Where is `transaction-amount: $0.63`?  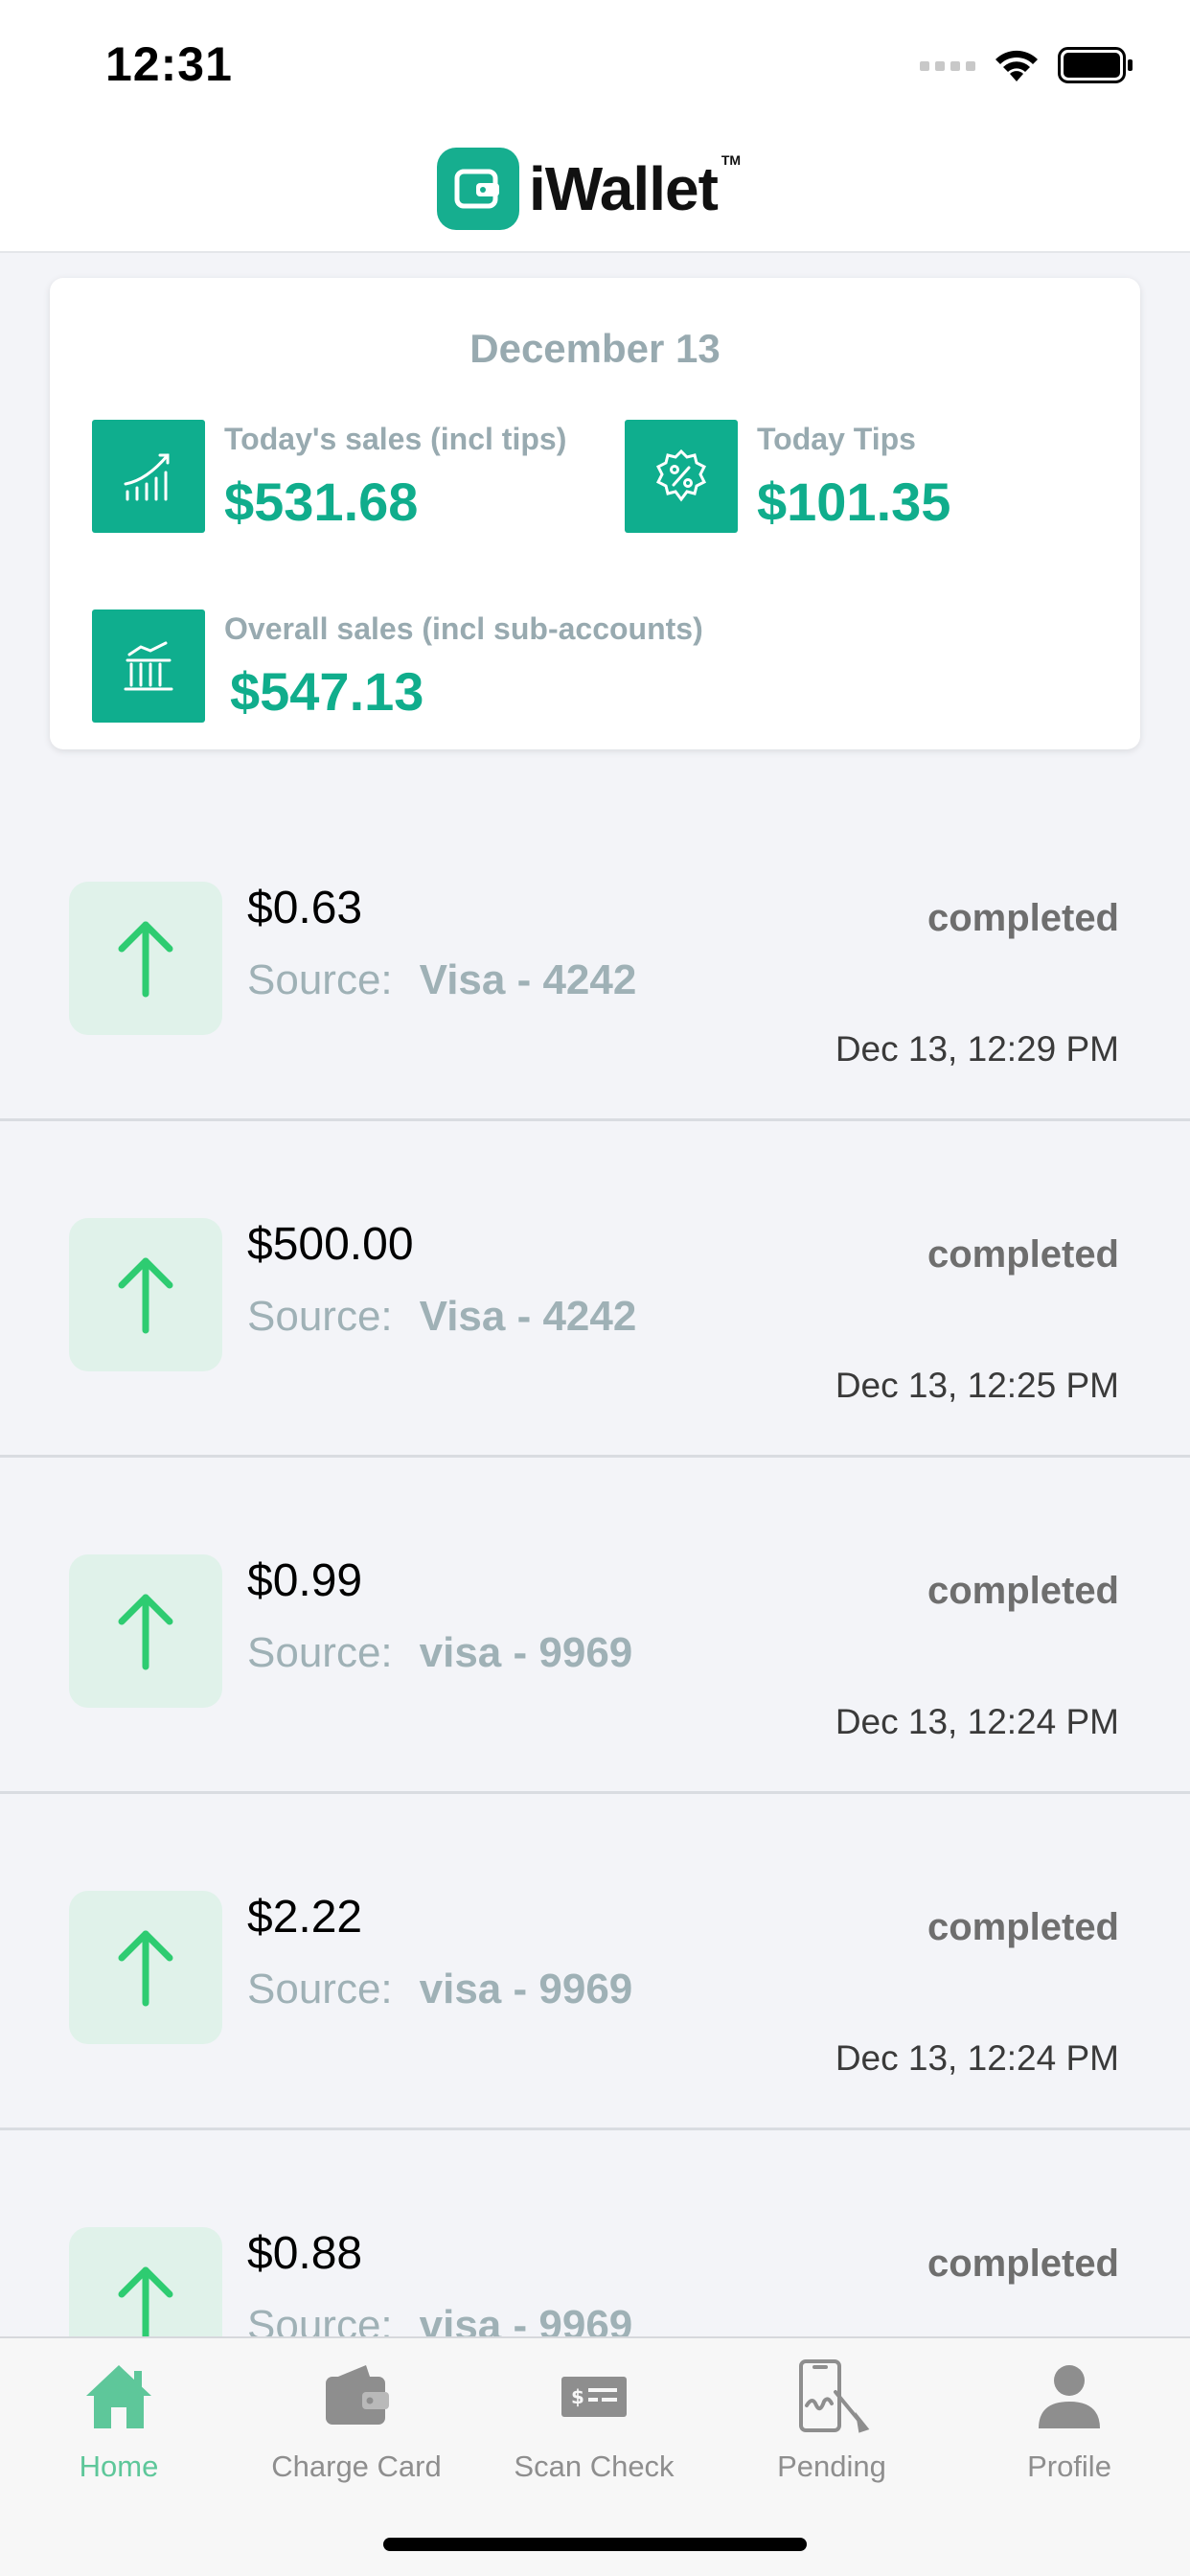 transaction-amount: $0.63 is located at coordinates (305, 908).